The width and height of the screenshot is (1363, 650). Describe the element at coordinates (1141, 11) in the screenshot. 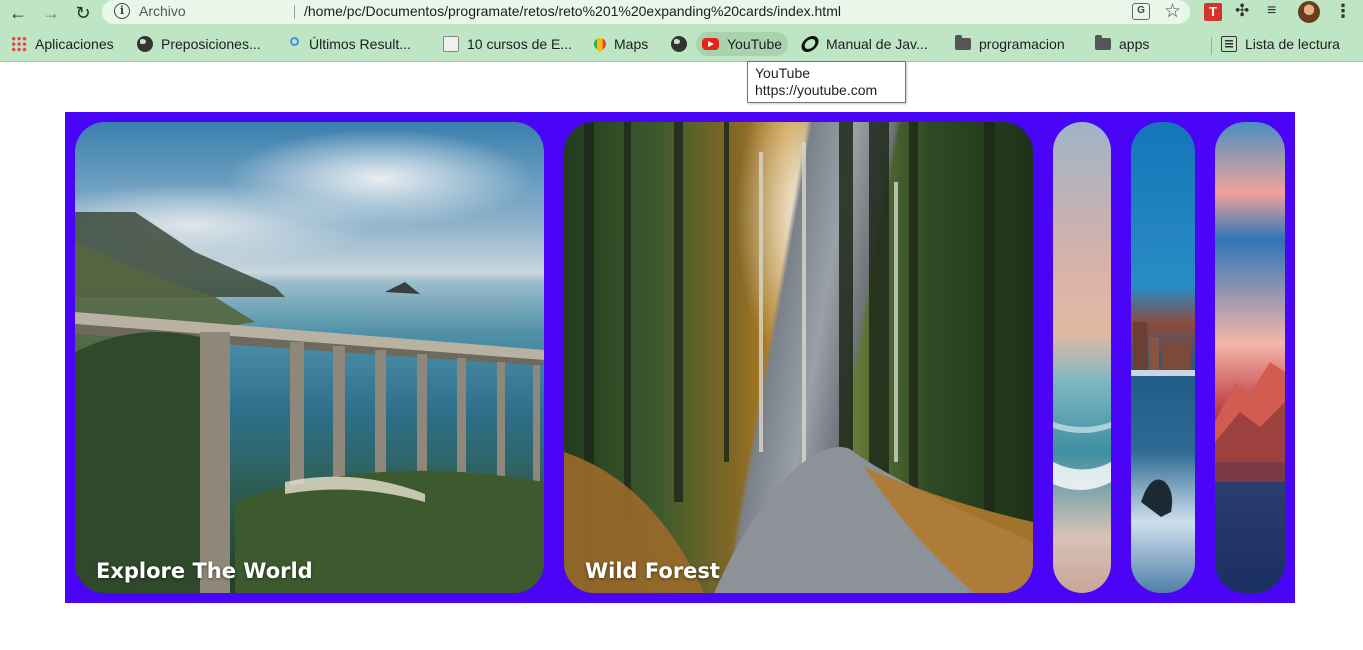

I see `translate-icon: G` at that location.